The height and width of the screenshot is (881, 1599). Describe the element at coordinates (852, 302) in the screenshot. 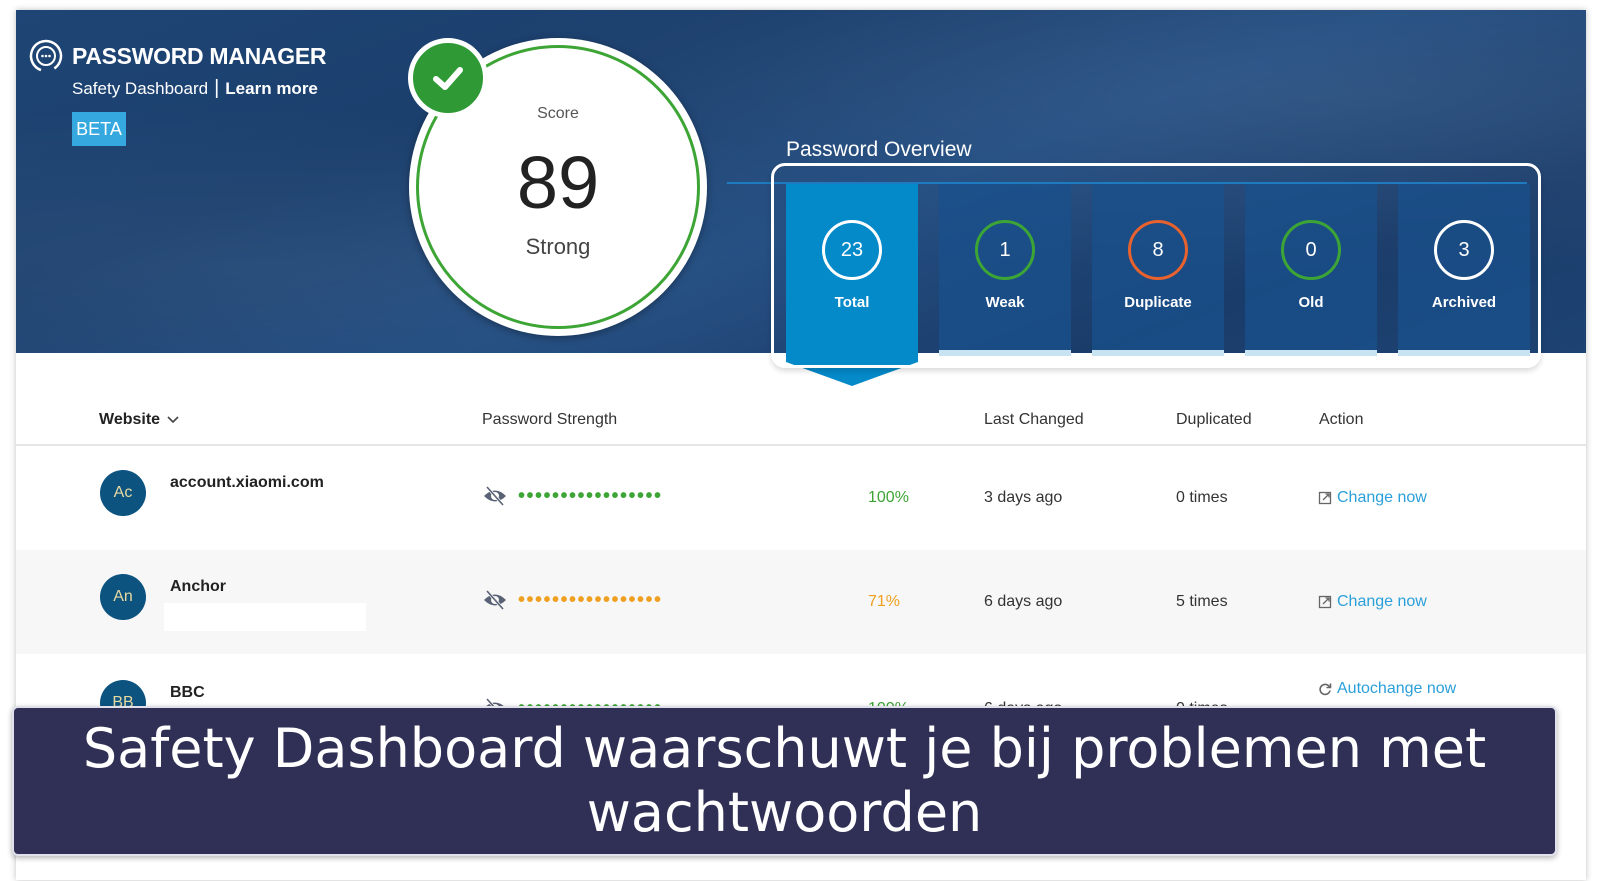

I see `tile-label: Total` at that location.